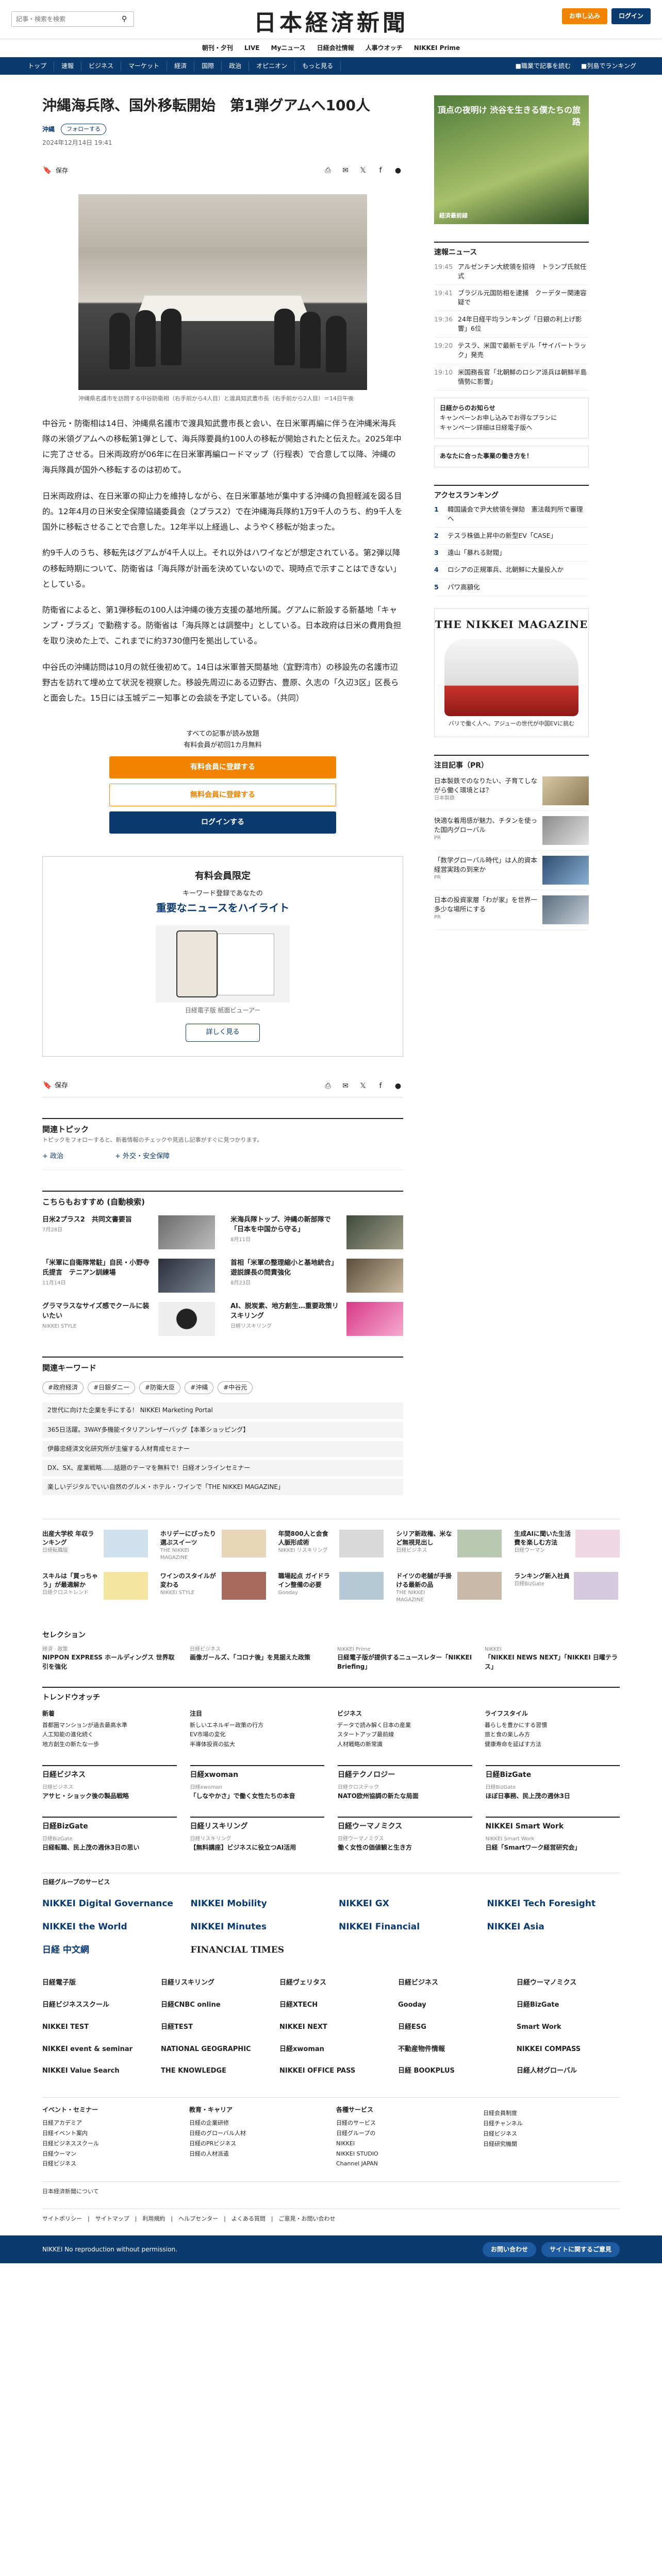  I want to click on trend-link: 新しいエネルギー政策の行方, so click(257, 1726).